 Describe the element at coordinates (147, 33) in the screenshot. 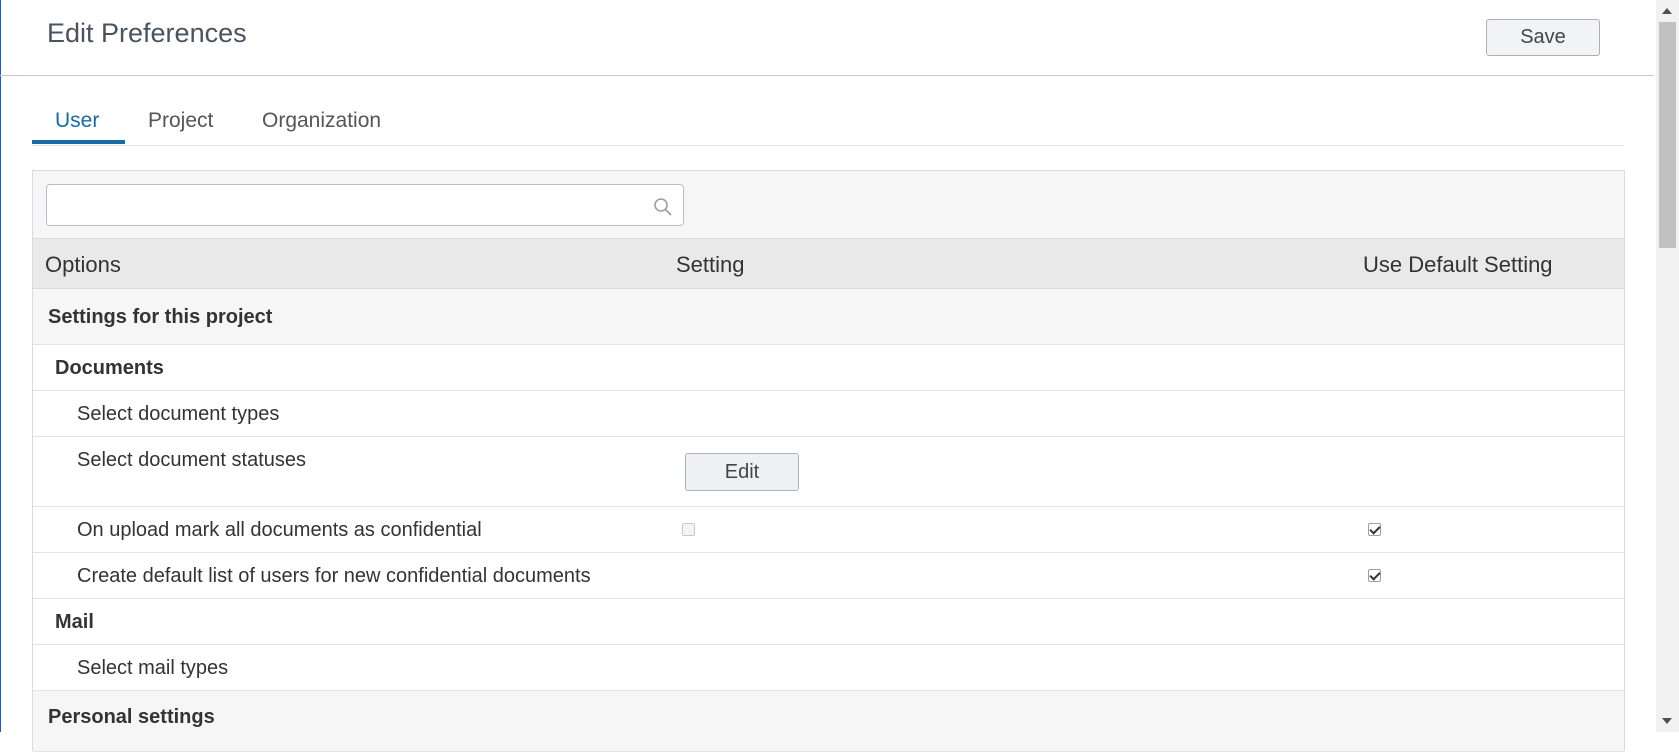

I see `page-title: Edit Preferences` at that location.